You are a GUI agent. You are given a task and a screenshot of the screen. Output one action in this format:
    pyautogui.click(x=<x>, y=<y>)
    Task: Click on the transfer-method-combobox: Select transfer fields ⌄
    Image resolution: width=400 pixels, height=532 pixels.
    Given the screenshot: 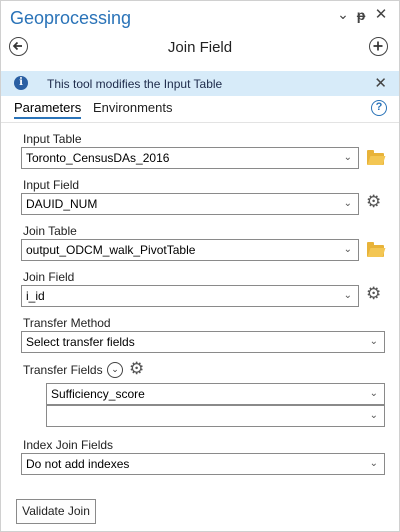 What is the action you would take?
    pyautogui.click(x=203, y=342)
    